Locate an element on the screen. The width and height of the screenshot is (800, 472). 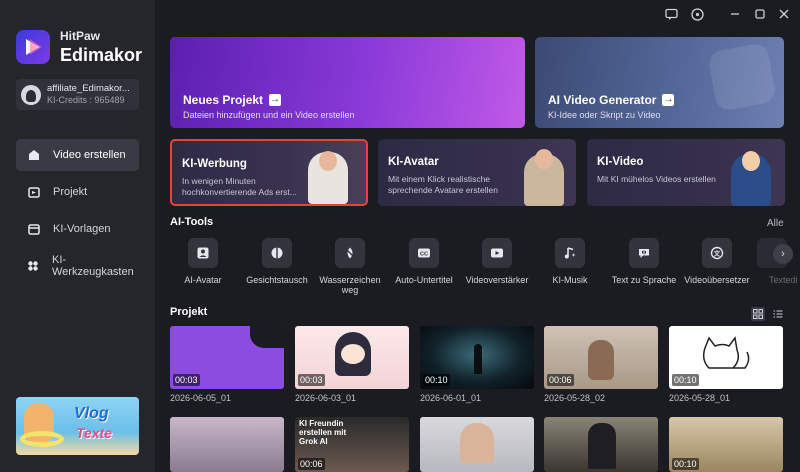
portrait-image is located at coordinates (477, 443).